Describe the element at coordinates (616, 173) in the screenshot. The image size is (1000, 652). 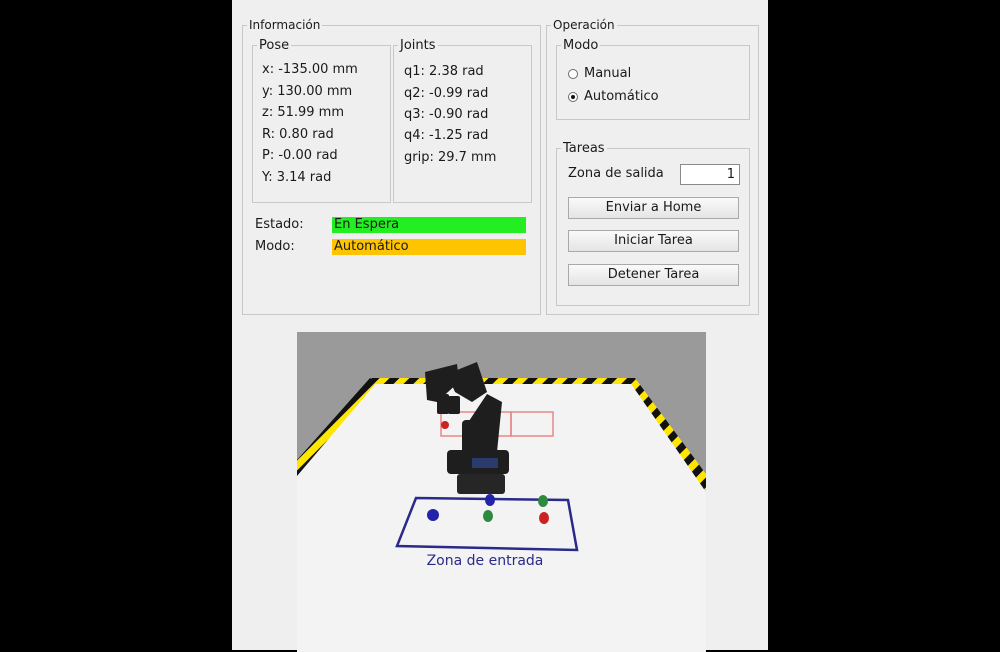
I see `zona-salida-label: Zona de salida` at that location.